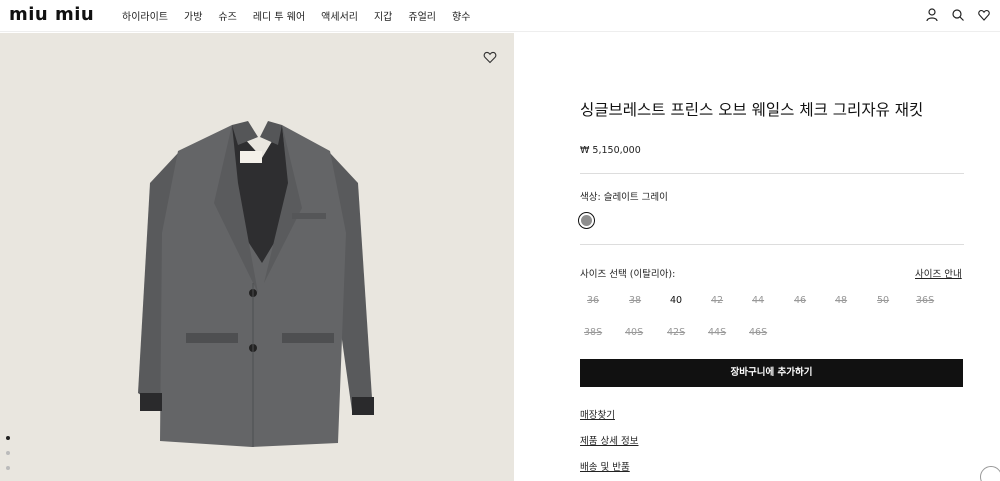 The image size is (1000, 481). Describe the element at coordinates (461, 15) in the screenshot. I see `nav-item-fragrance: 향수` at that location.